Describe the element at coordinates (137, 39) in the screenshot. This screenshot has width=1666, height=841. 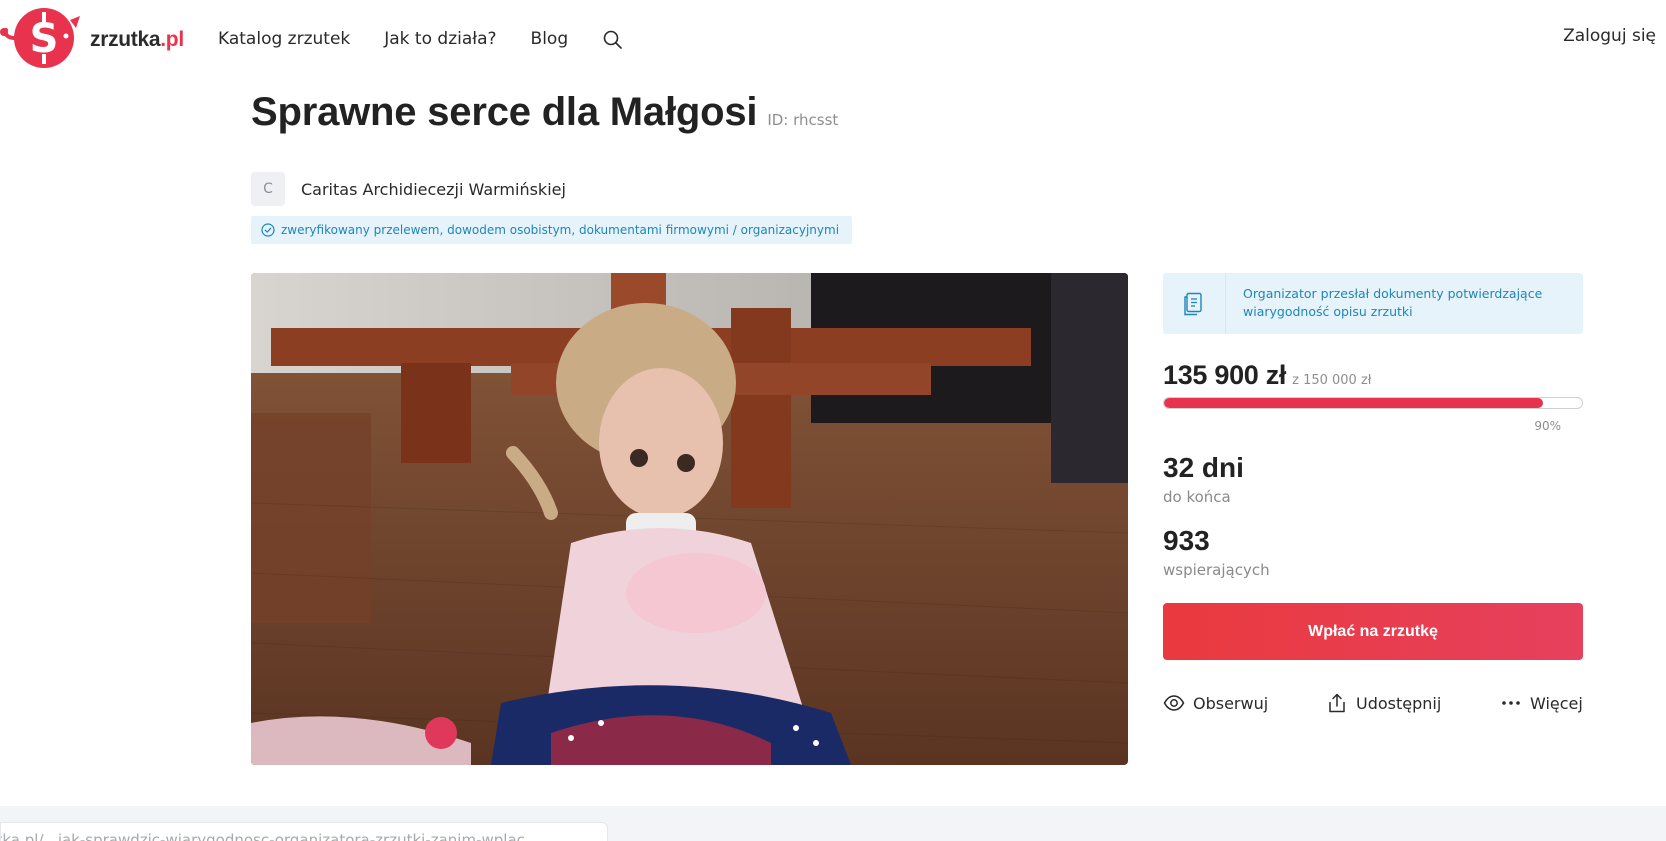
I see `logo-wordmark: zrzutka.pl` at that location.